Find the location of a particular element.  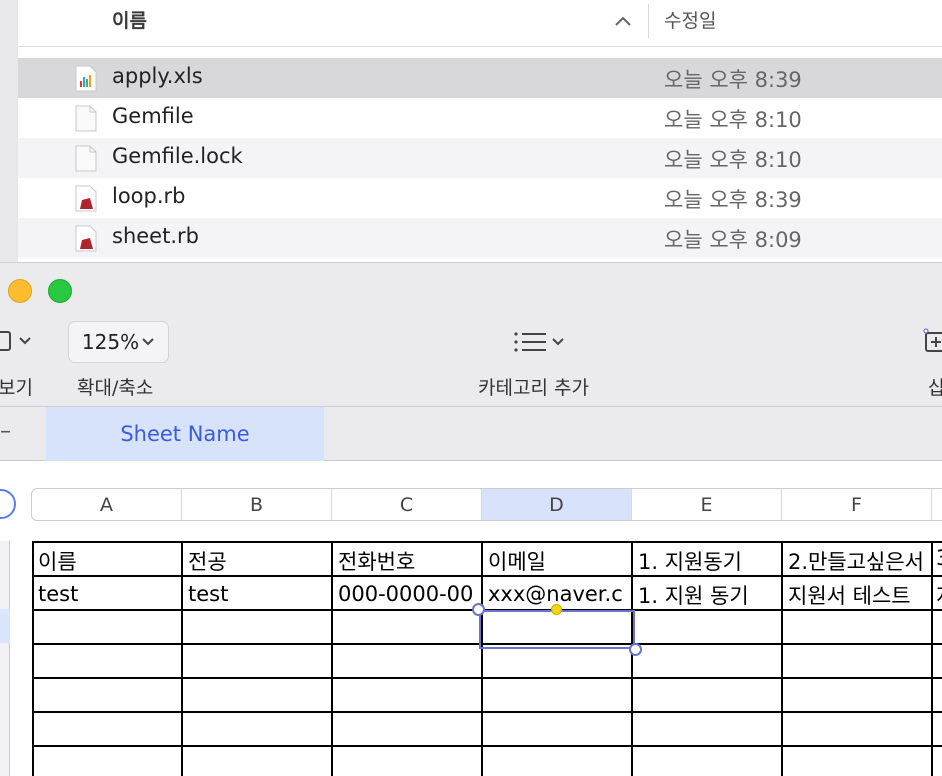

insert-button is located at coordinates (932, 341).